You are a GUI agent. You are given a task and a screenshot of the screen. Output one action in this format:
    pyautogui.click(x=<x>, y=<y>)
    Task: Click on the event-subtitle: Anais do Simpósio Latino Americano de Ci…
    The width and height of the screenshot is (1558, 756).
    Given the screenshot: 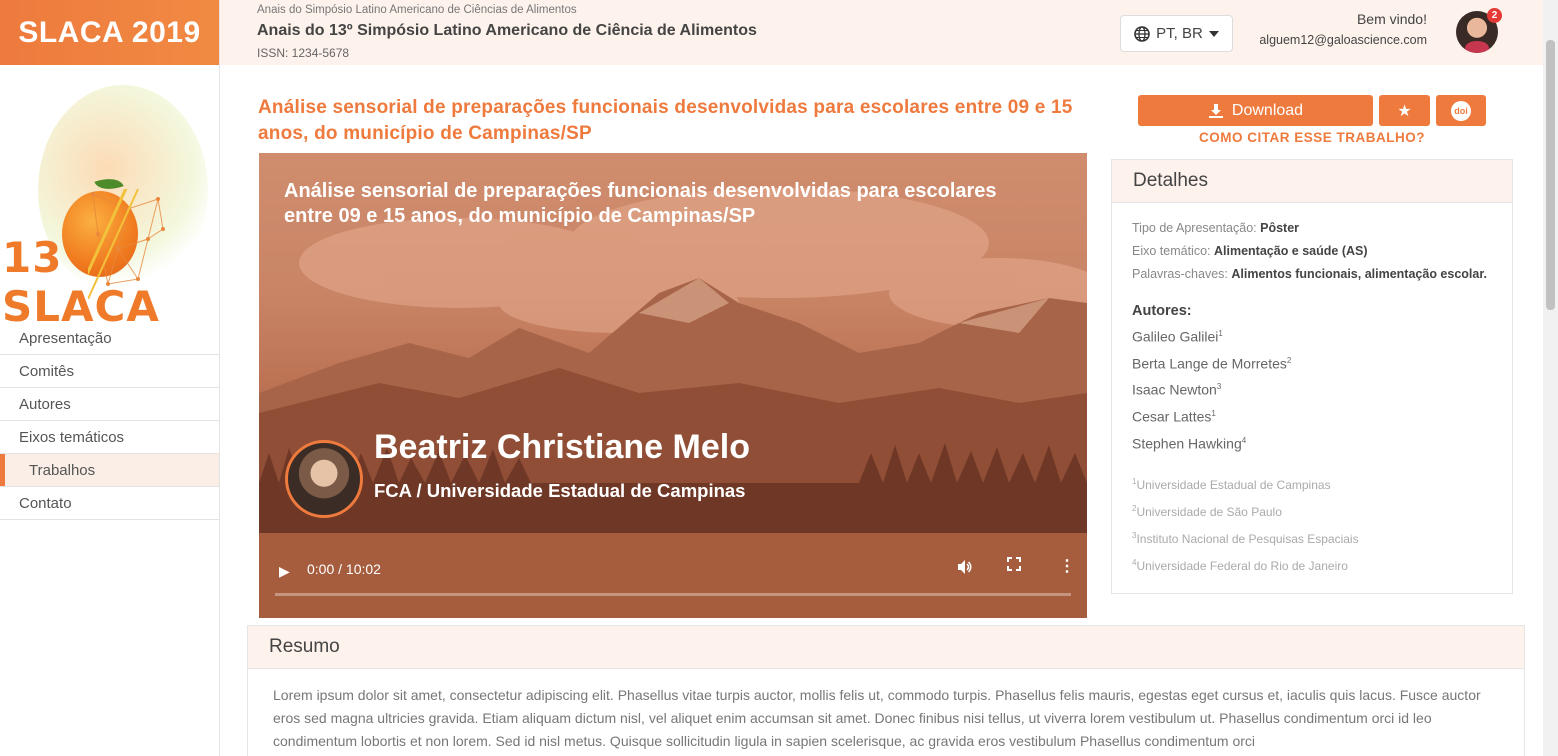 What is the action you would take?
    pyautogui.click(x=417, y=10)
    